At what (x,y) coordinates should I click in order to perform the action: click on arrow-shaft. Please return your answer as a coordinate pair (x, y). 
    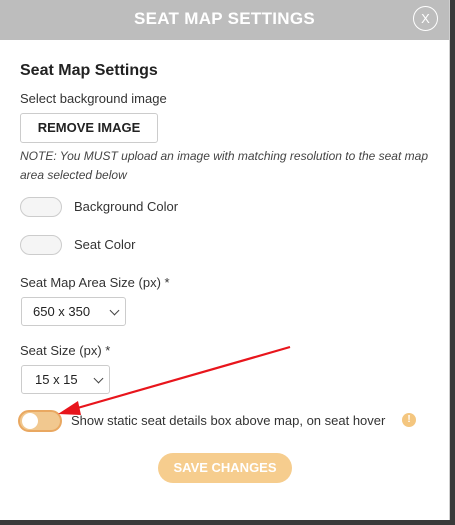
    Looking at the image, I should click on (182, 378).